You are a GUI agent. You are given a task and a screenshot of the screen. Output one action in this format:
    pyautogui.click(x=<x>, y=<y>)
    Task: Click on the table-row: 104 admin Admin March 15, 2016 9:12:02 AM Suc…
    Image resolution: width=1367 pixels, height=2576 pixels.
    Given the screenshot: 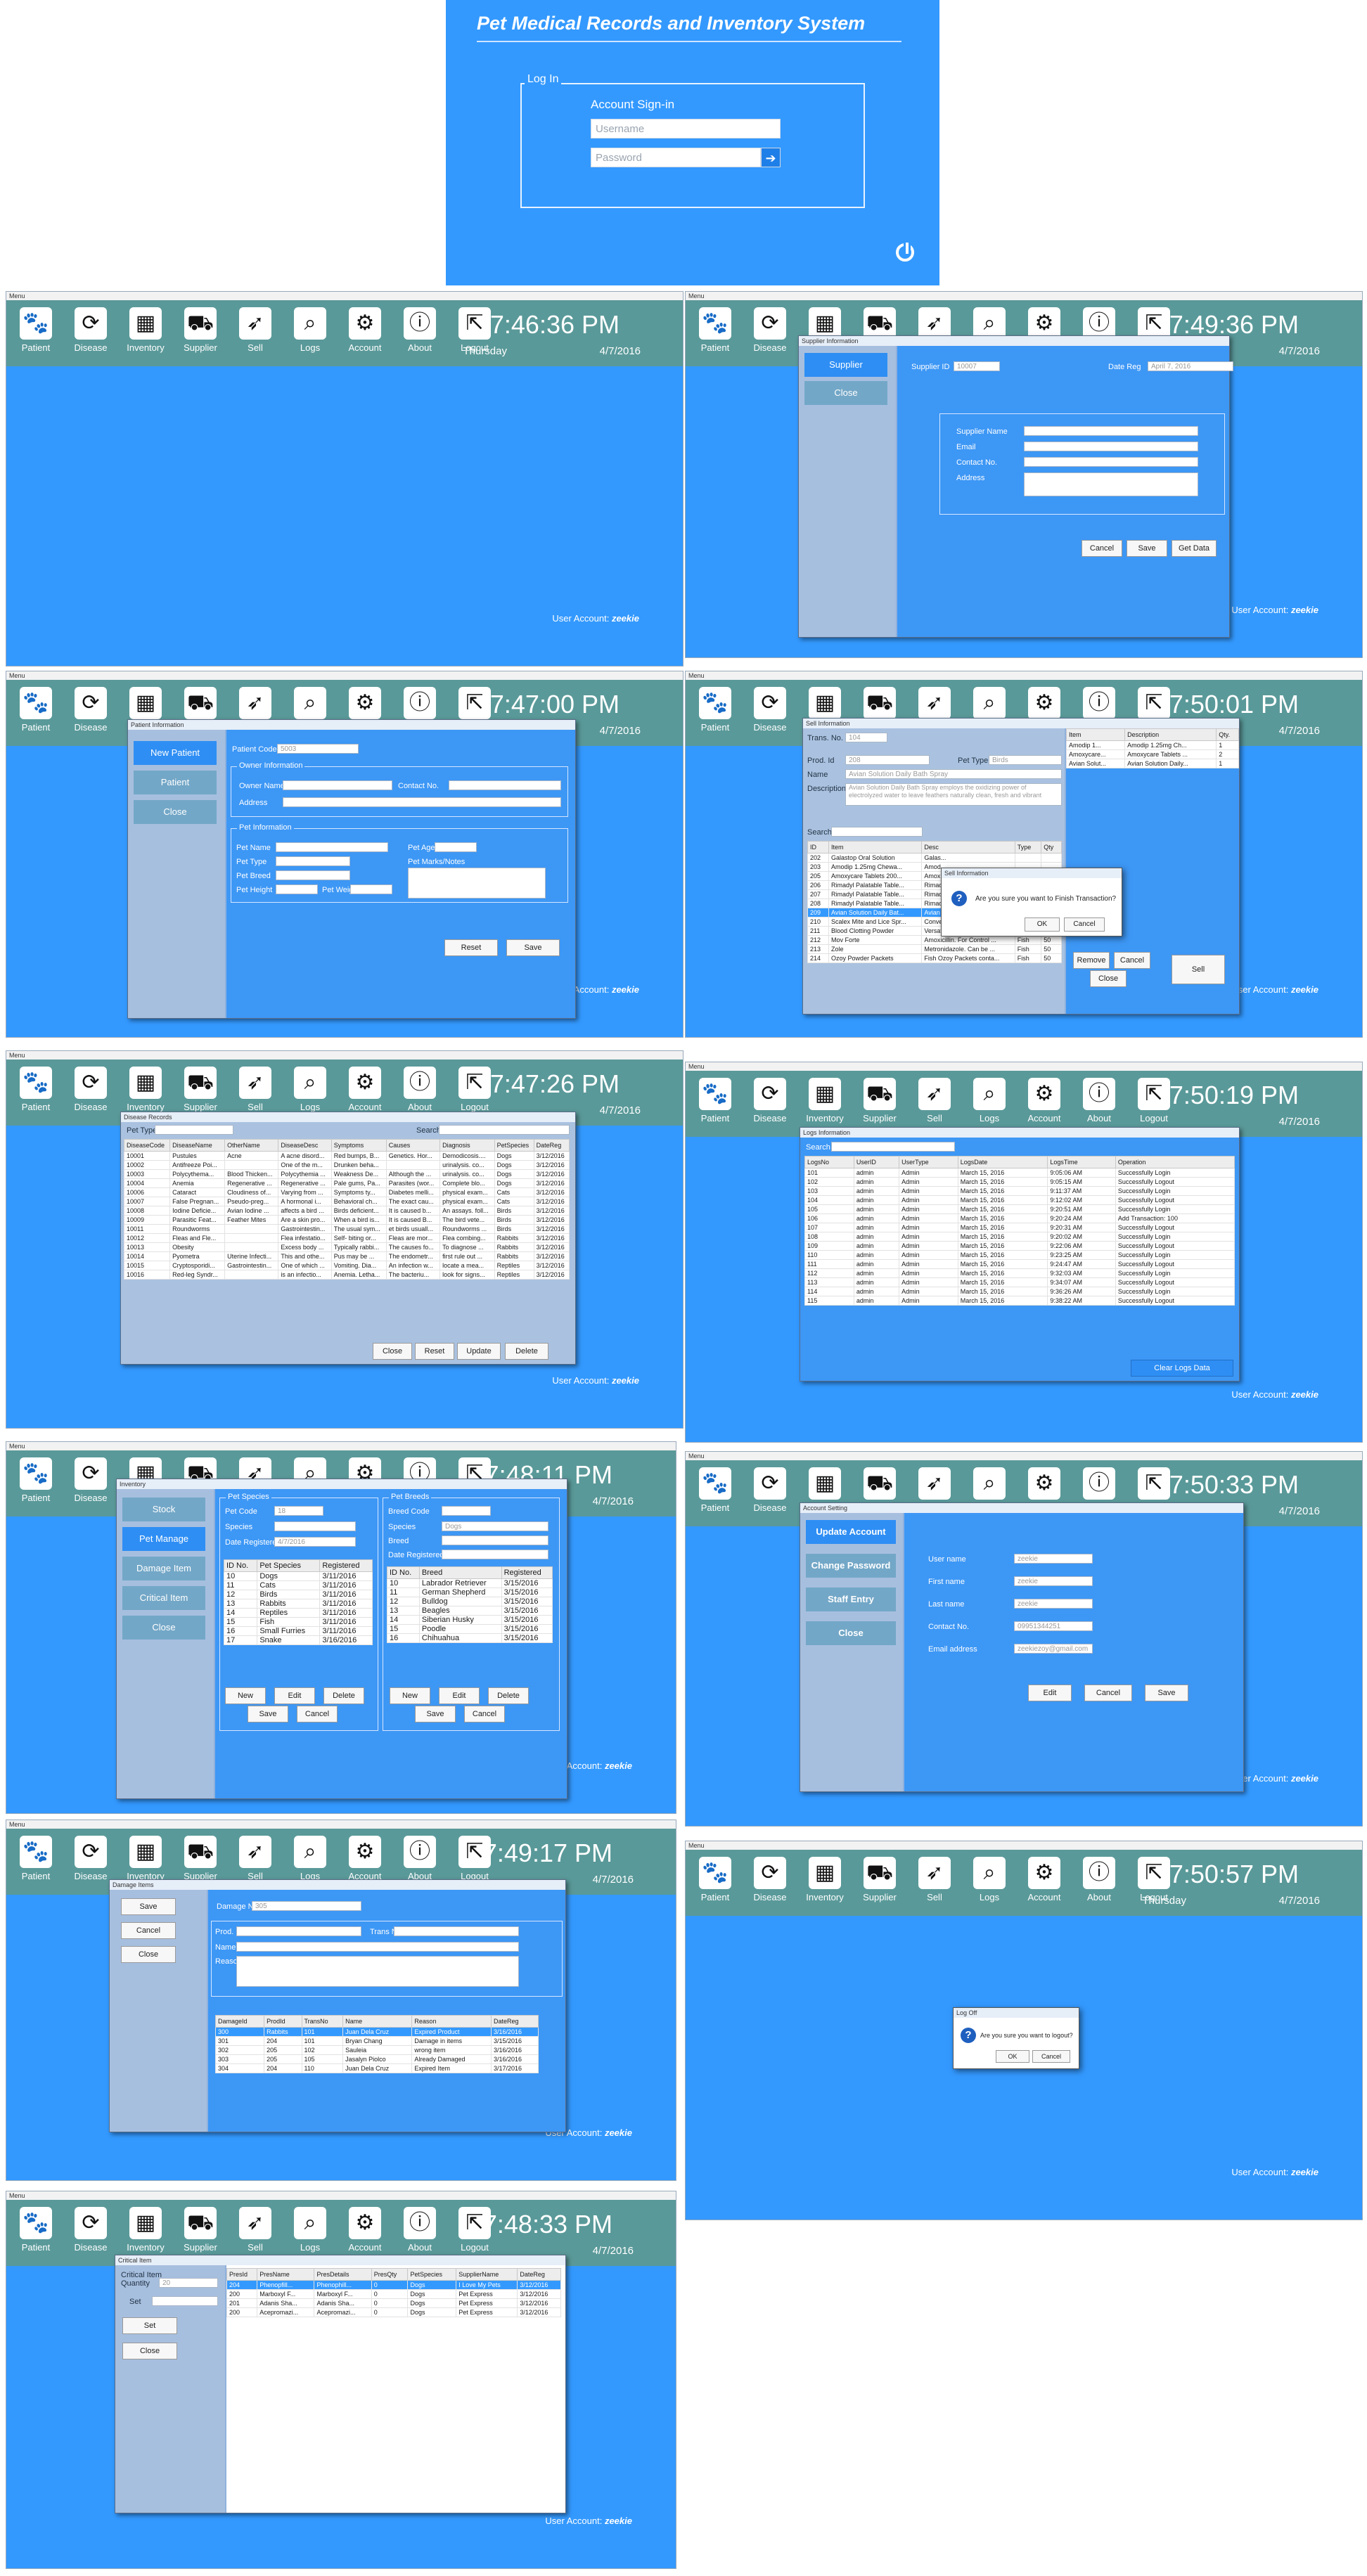 What is the action you would take?
    pyautogui.click(x=1020, y=1200)
    